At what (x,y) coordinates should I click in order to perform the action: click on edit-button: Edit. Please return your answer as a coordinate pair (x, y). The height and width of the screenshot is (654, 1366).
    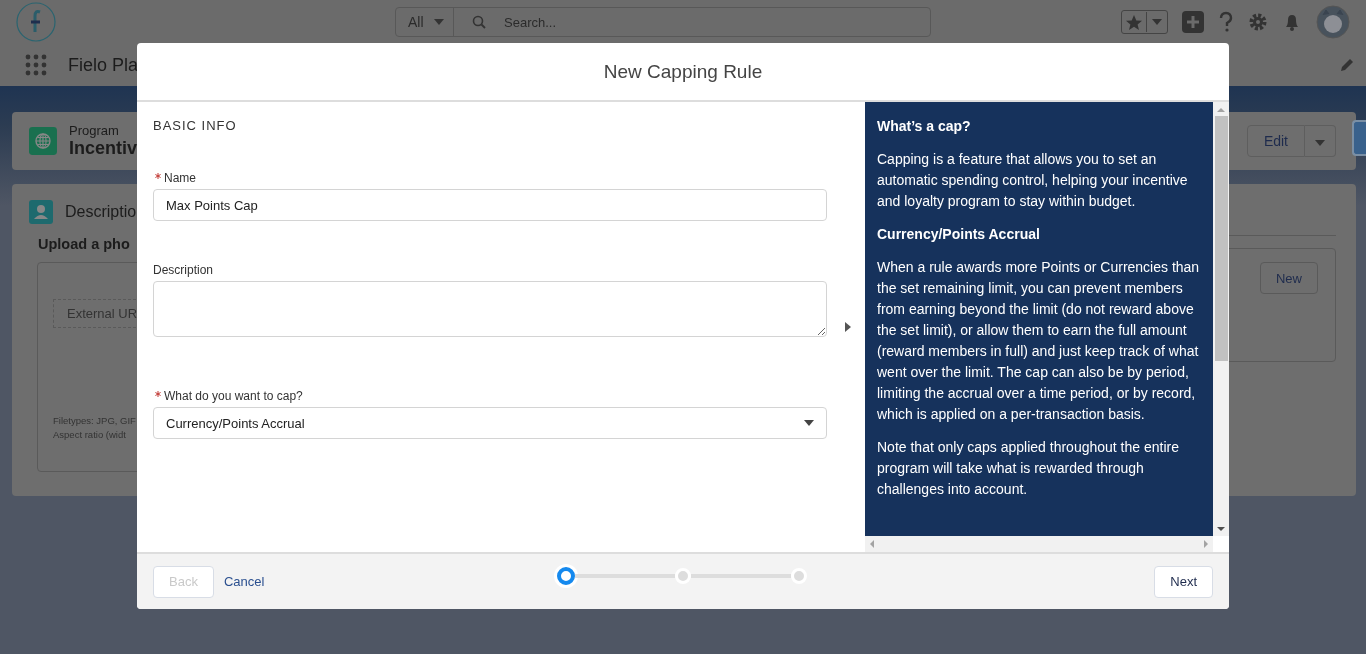
    Looking at the image, I should click on (1275, 141).